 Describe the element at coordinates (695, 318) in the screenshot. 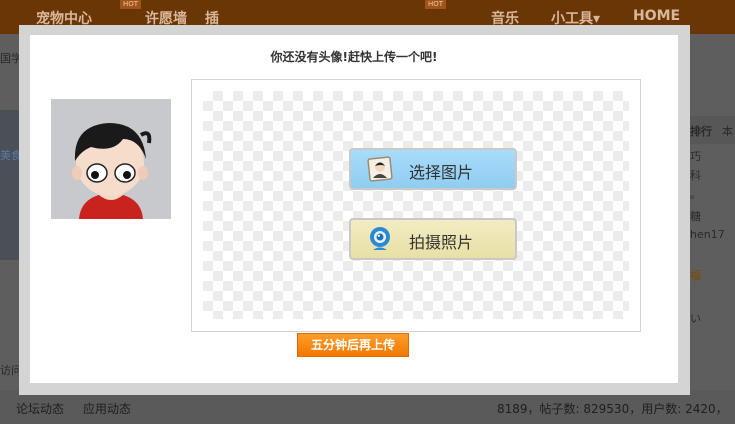

I see `list-item: い` at that location.